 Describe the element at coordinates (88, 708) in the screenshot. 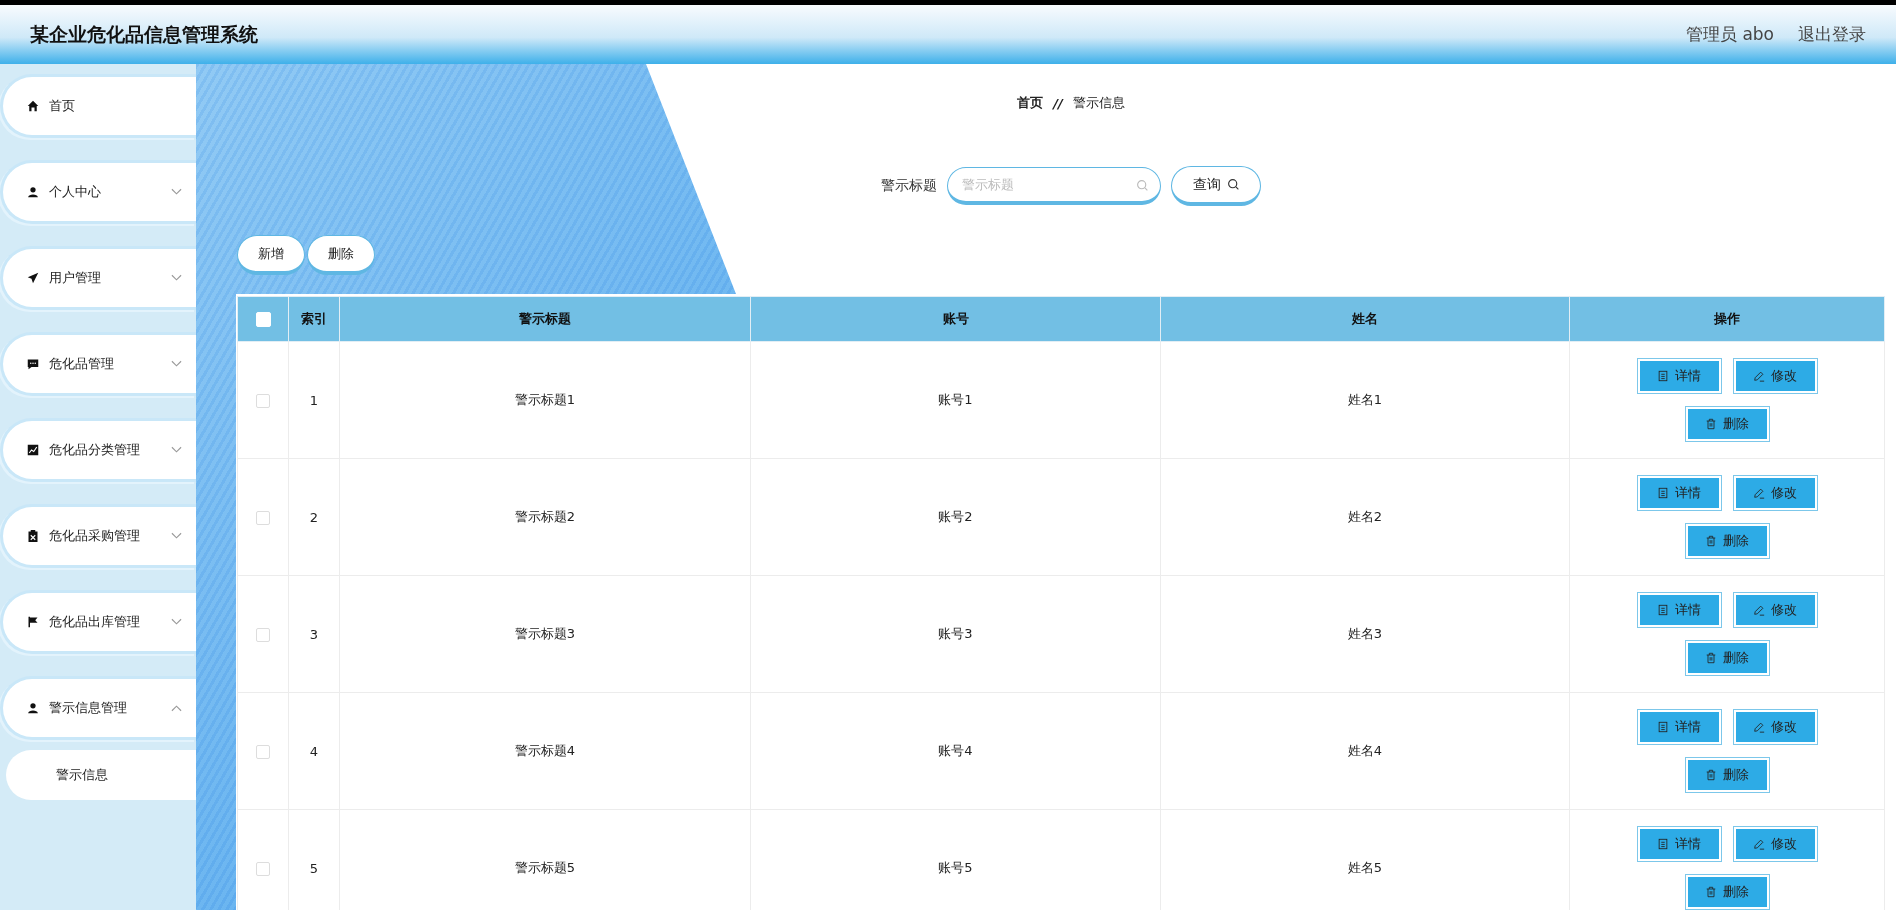

I see `menu-label: 警示信息管理` at that location.